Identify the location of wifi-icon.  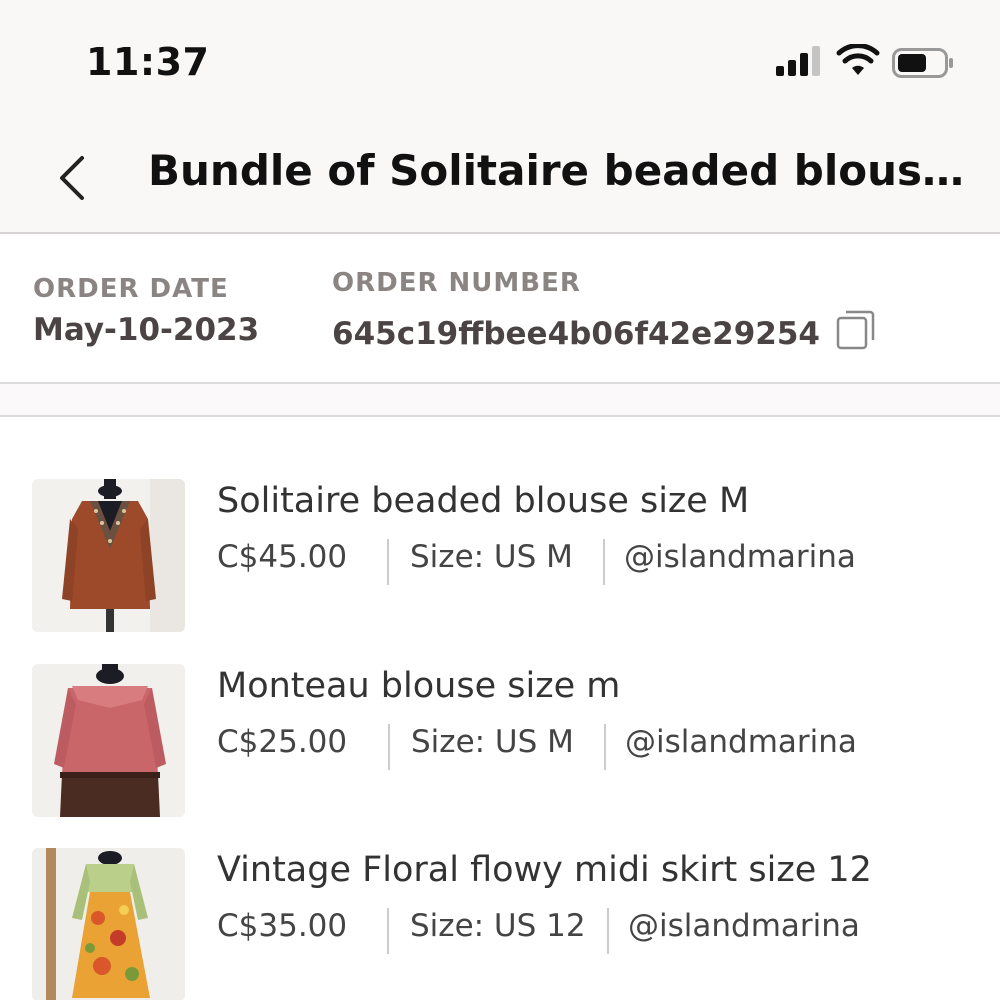
(858, 59).